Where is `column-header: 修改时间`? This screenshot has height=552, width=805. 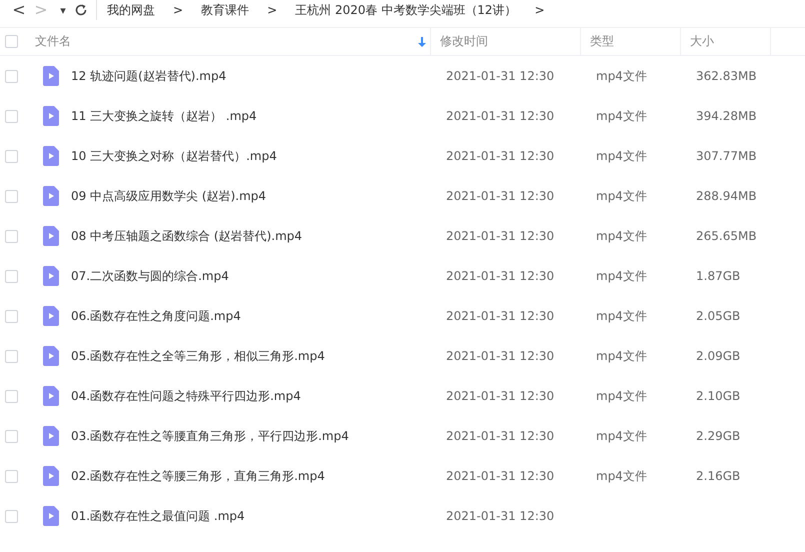
column-header: 修改时间 is located at coordinates (464, 41).